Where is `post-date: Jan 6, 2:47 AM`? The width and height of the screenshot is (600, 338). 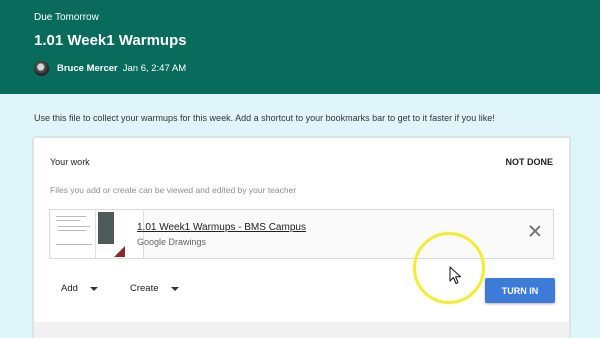
post-date: Jan 6, 2:47 AM is located at coordinates (154, 68).